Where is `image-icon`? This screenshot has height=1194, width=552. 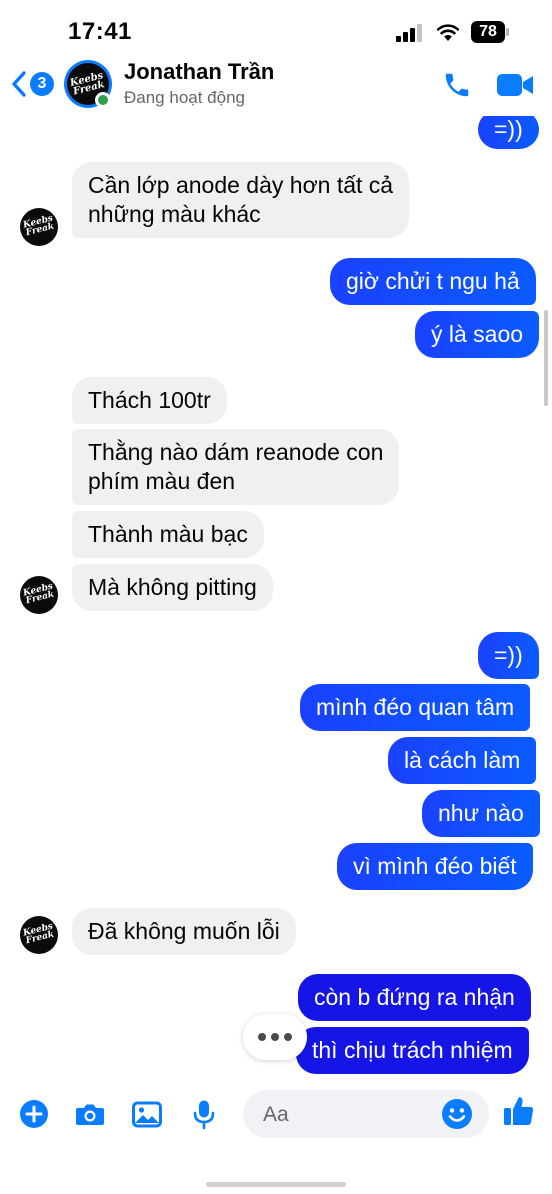 image-icon is located at coordinates (147, 1114).